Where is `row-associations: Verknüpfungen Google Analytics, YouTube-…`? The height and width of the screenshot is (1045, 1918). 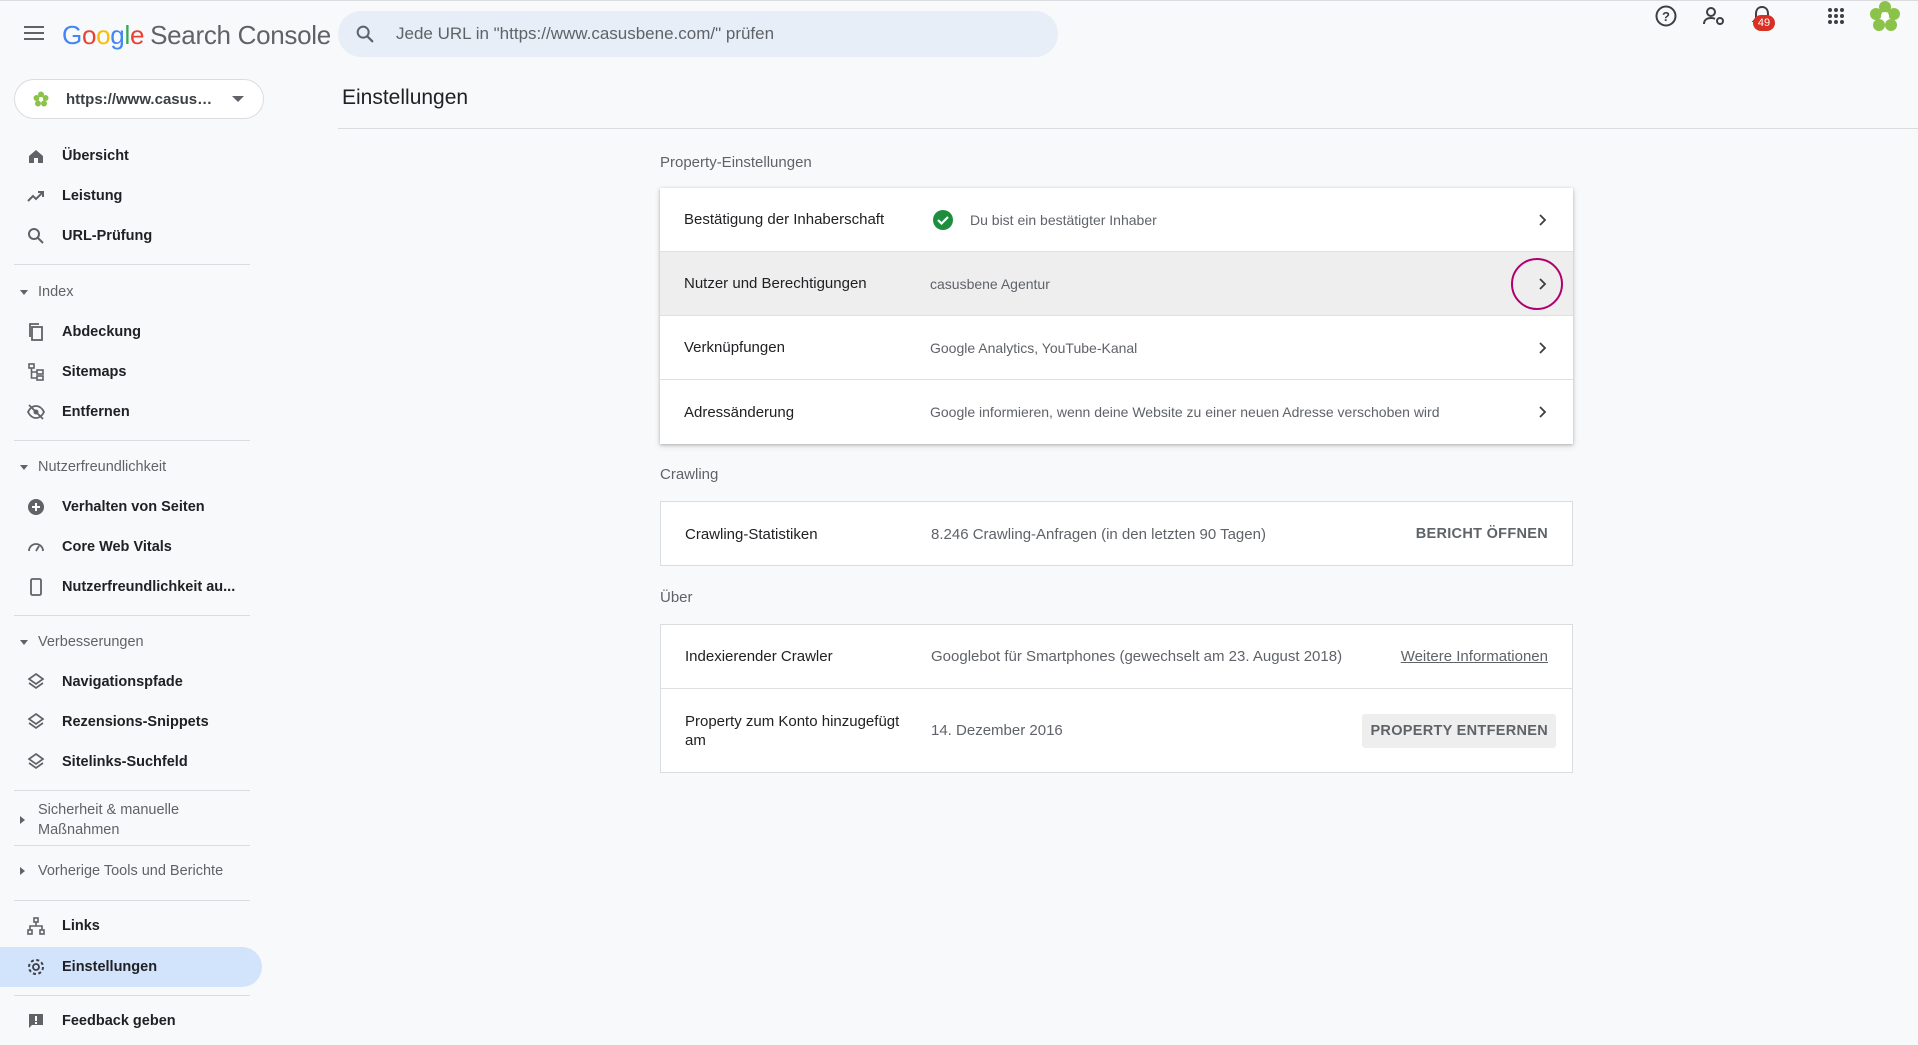
row-associations: Verknüpfungen Google Analytics, YouTube-… is located at coordinates (1116, 348).